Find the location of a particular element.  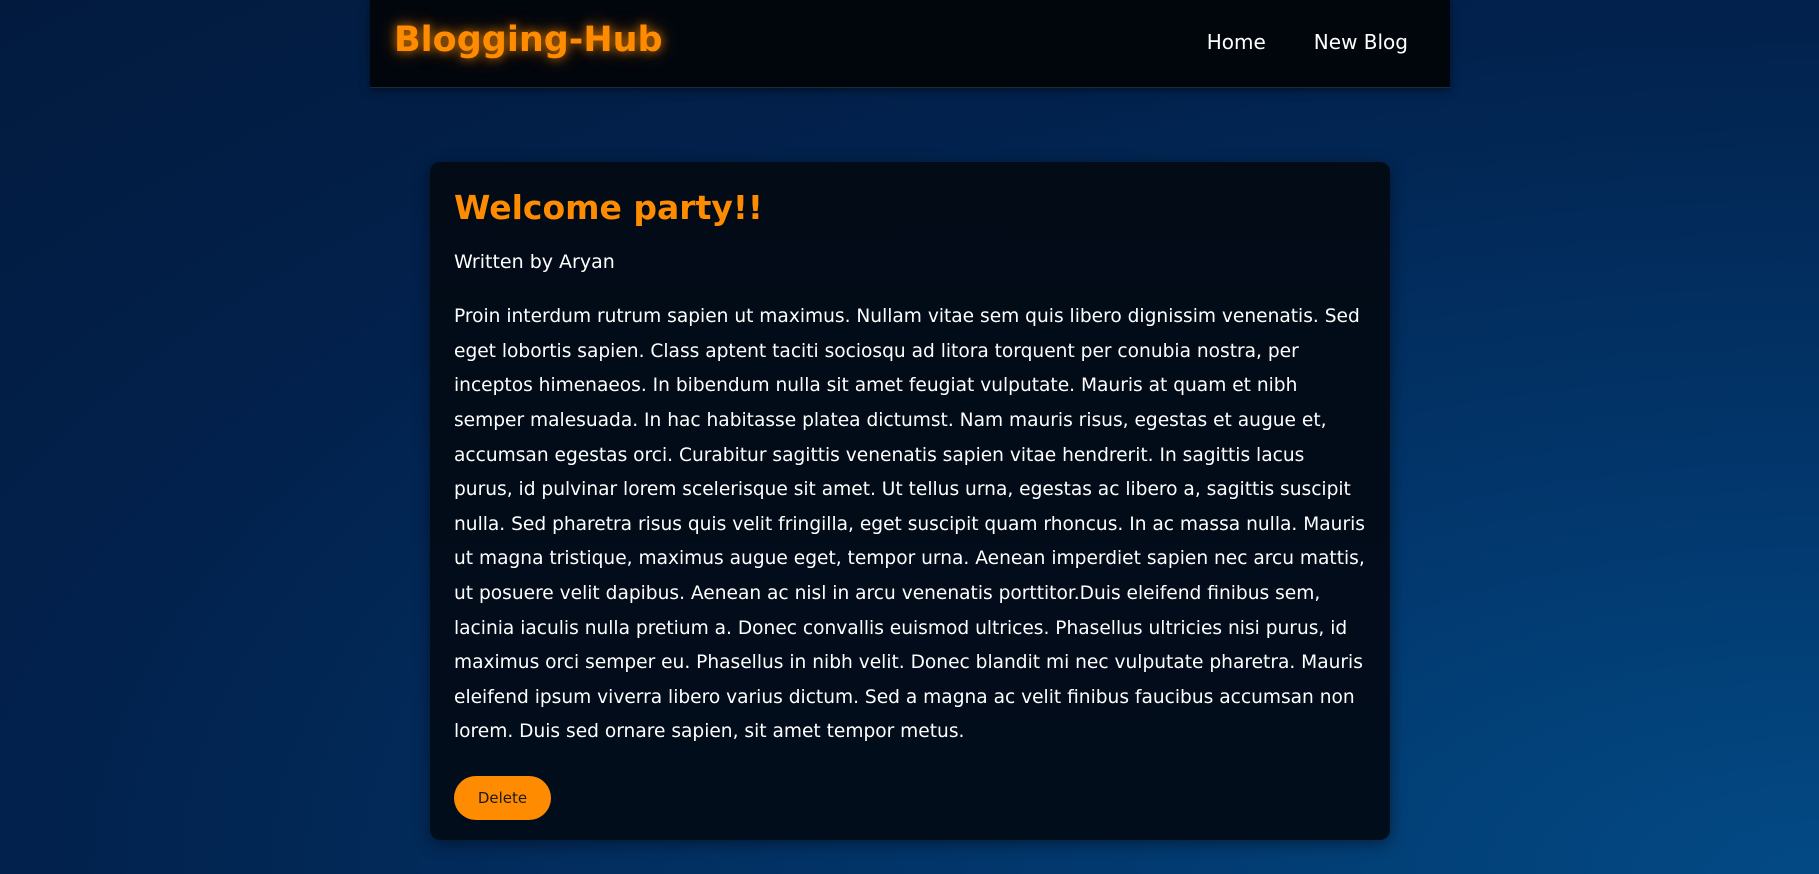

nav-links: Home New Blog is located at coordinates (1307, 42).